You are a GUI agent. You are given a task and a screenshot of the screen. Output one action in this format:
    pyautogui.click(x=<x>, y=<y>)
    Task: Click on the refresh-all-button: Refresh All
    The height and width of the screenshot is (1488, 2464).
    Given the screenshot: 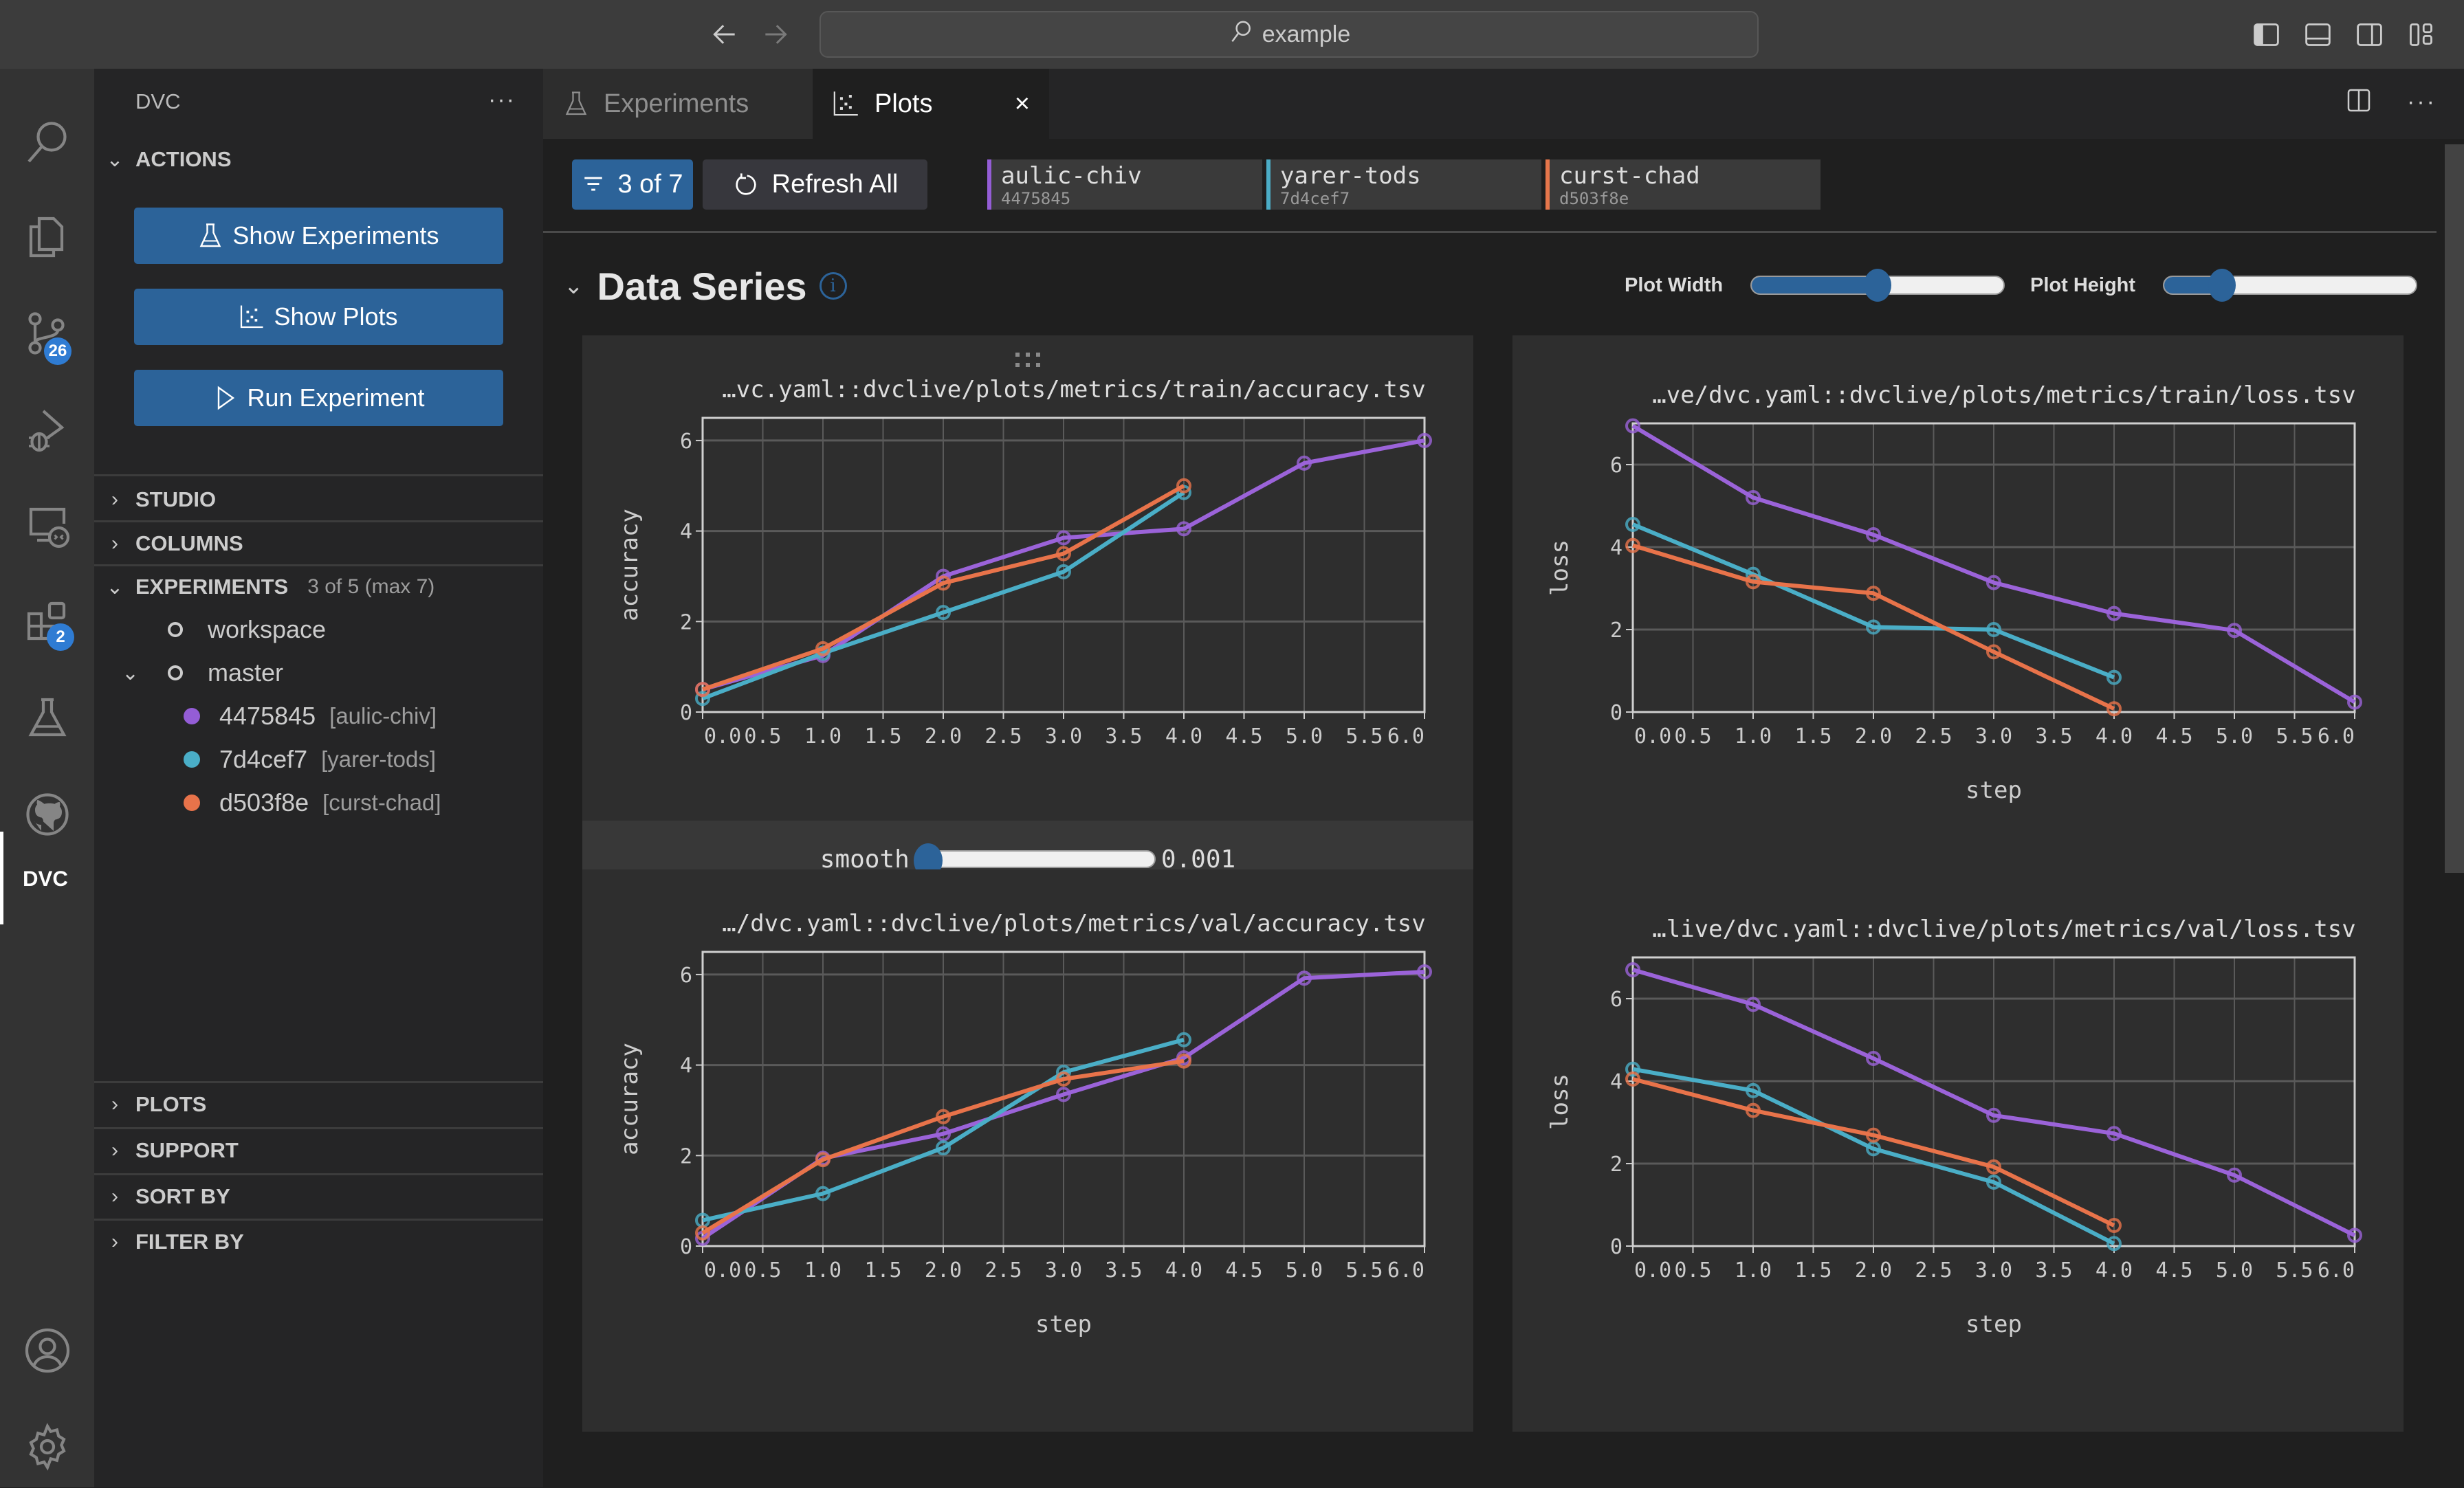 What is the action you would take?
    pyautogui.click(x=815, y=184)
    